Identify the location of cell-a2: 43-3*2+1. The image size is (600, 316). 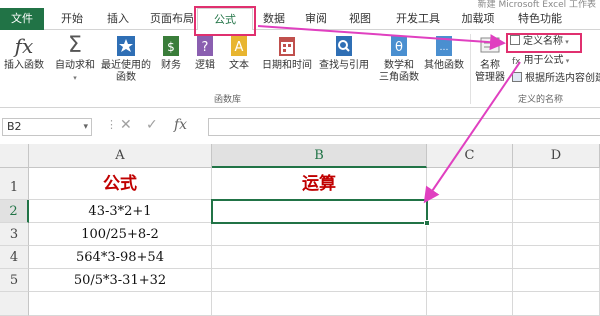
(120, 211).